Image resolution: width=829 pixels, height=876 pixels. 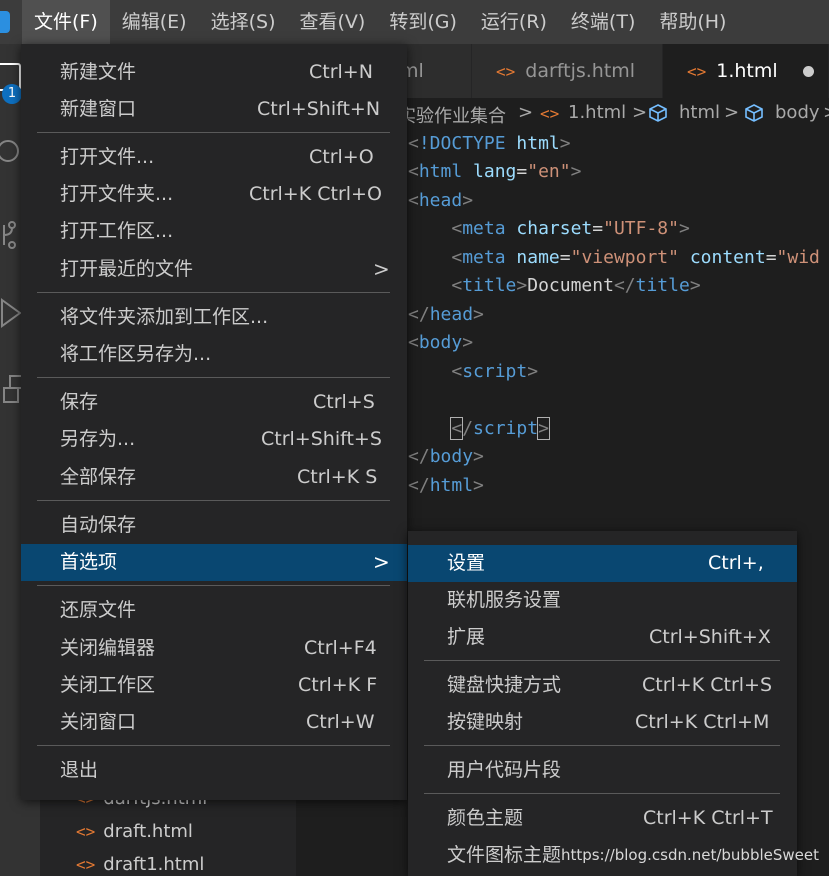 I want to click on tab-1-html: <> 1.html, so click(x=746, y=71).